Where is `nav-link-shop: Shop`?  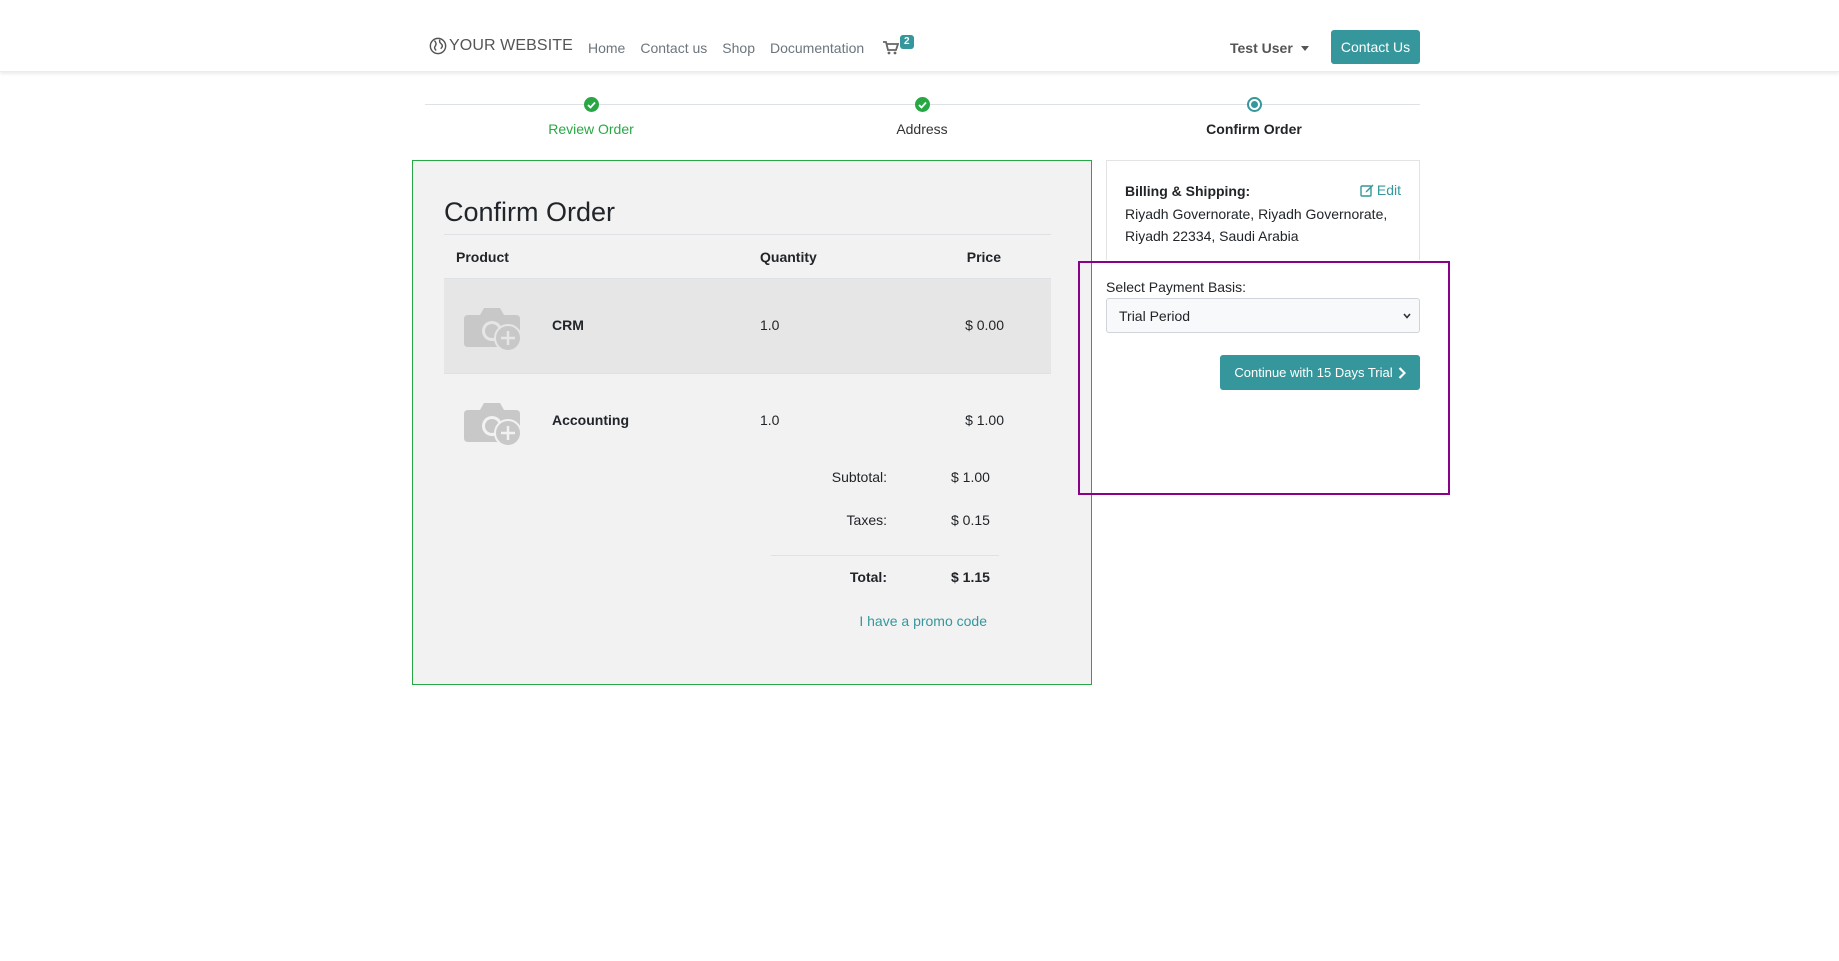 nav-link-shop: Shop is located at coordinates (738, 48).